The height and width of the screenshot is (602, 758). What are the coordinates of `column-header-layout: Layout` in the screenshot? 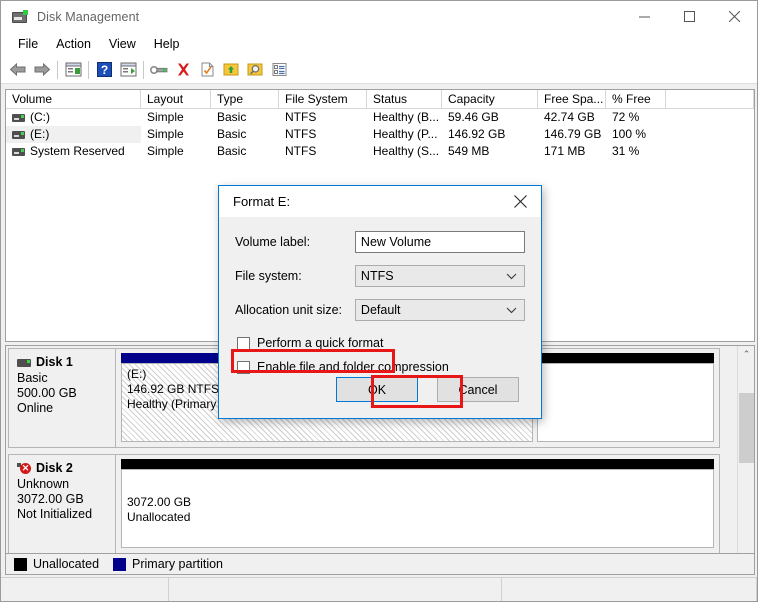 It's located at (176, 99).